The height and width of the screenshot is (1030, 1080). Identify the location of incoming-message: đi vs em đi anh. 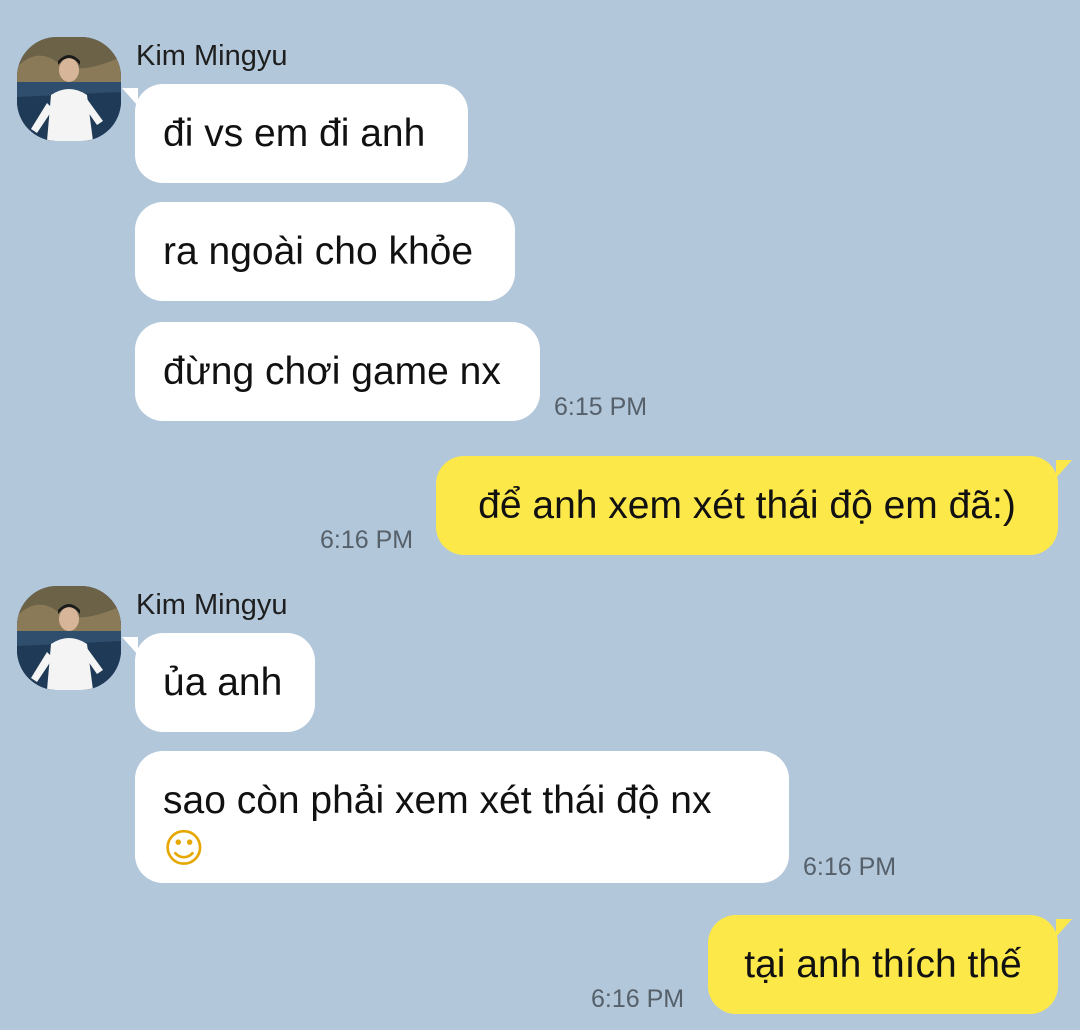
(301, 133).